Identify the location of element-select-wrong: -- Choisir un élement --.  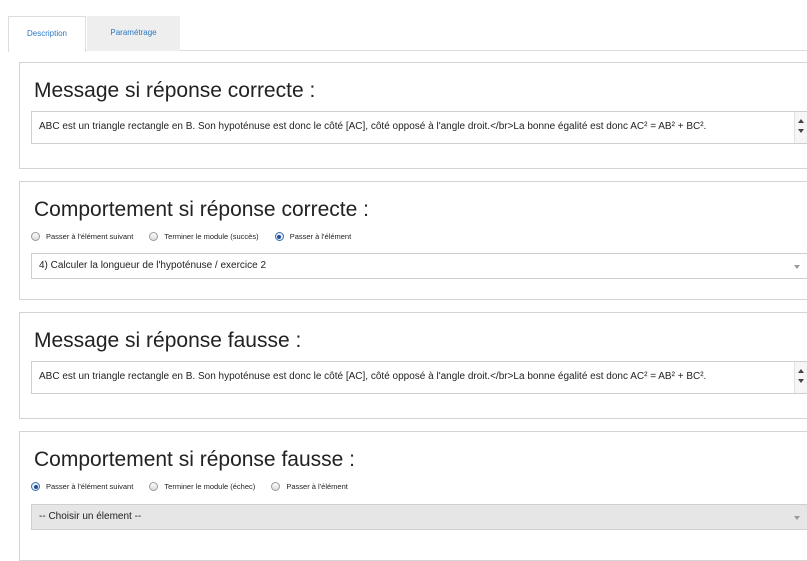
(419, 517).